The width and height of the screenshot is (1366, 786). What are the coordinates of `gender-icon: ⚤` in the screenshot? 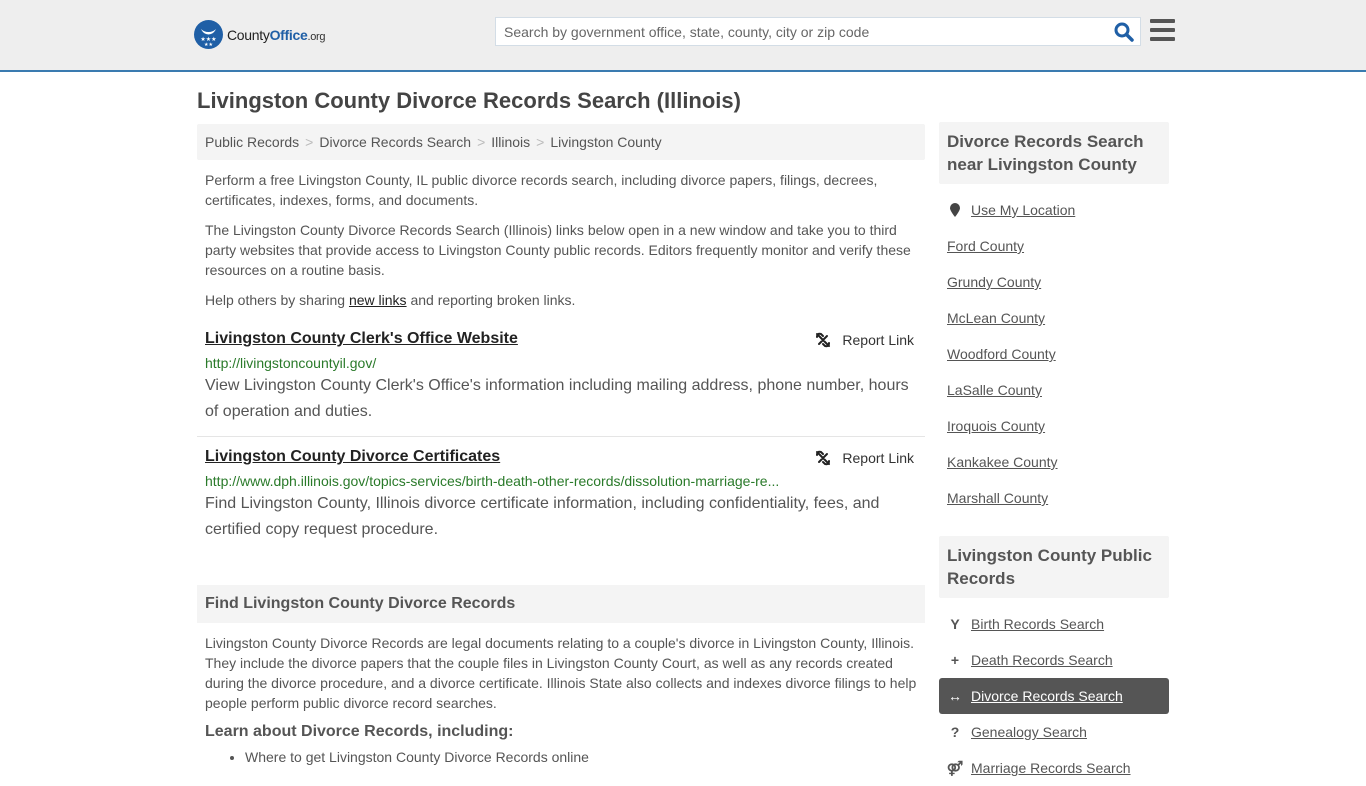 It's located at (955, 767).